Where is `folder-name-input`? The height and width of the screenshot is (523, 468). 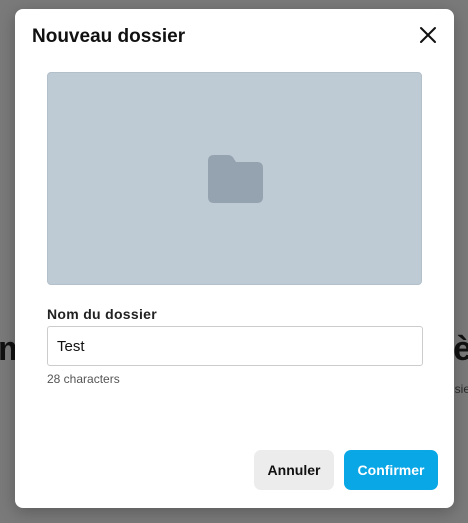
folder-name-input is located at coordinates (235, 346).